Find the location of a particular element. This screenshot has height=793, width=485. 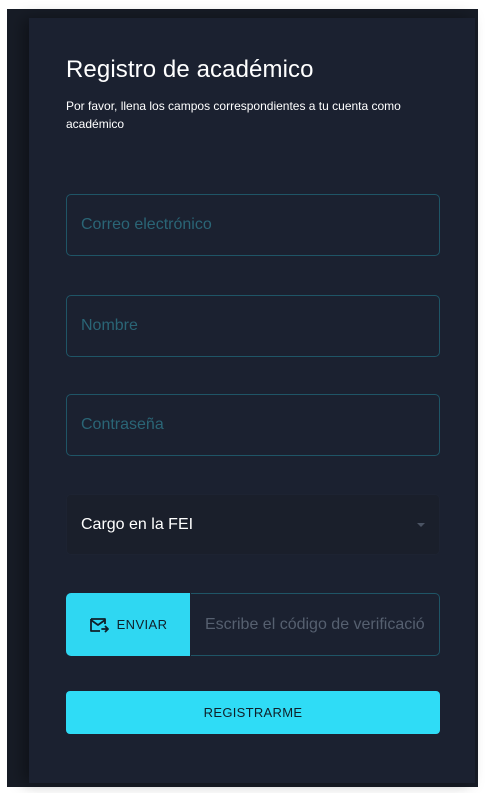

position-select-value: Cargo en la FEI is located at coordinates (137, 524).